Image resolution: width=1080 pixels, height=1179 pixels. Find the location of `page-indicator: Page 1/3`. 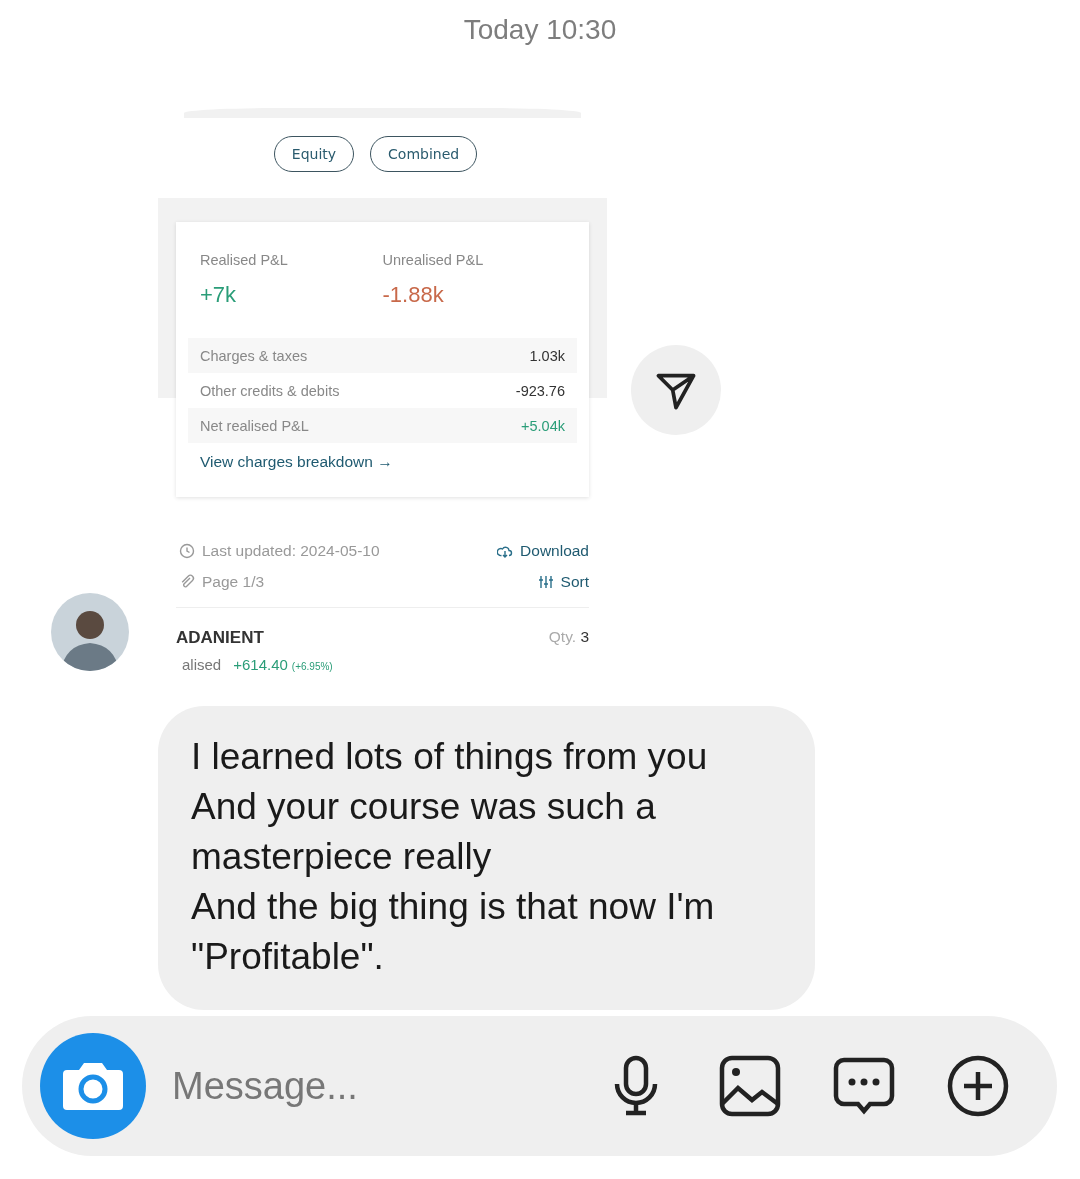

page-indicator: Page 1/3 is located at coordinates (233, 581).